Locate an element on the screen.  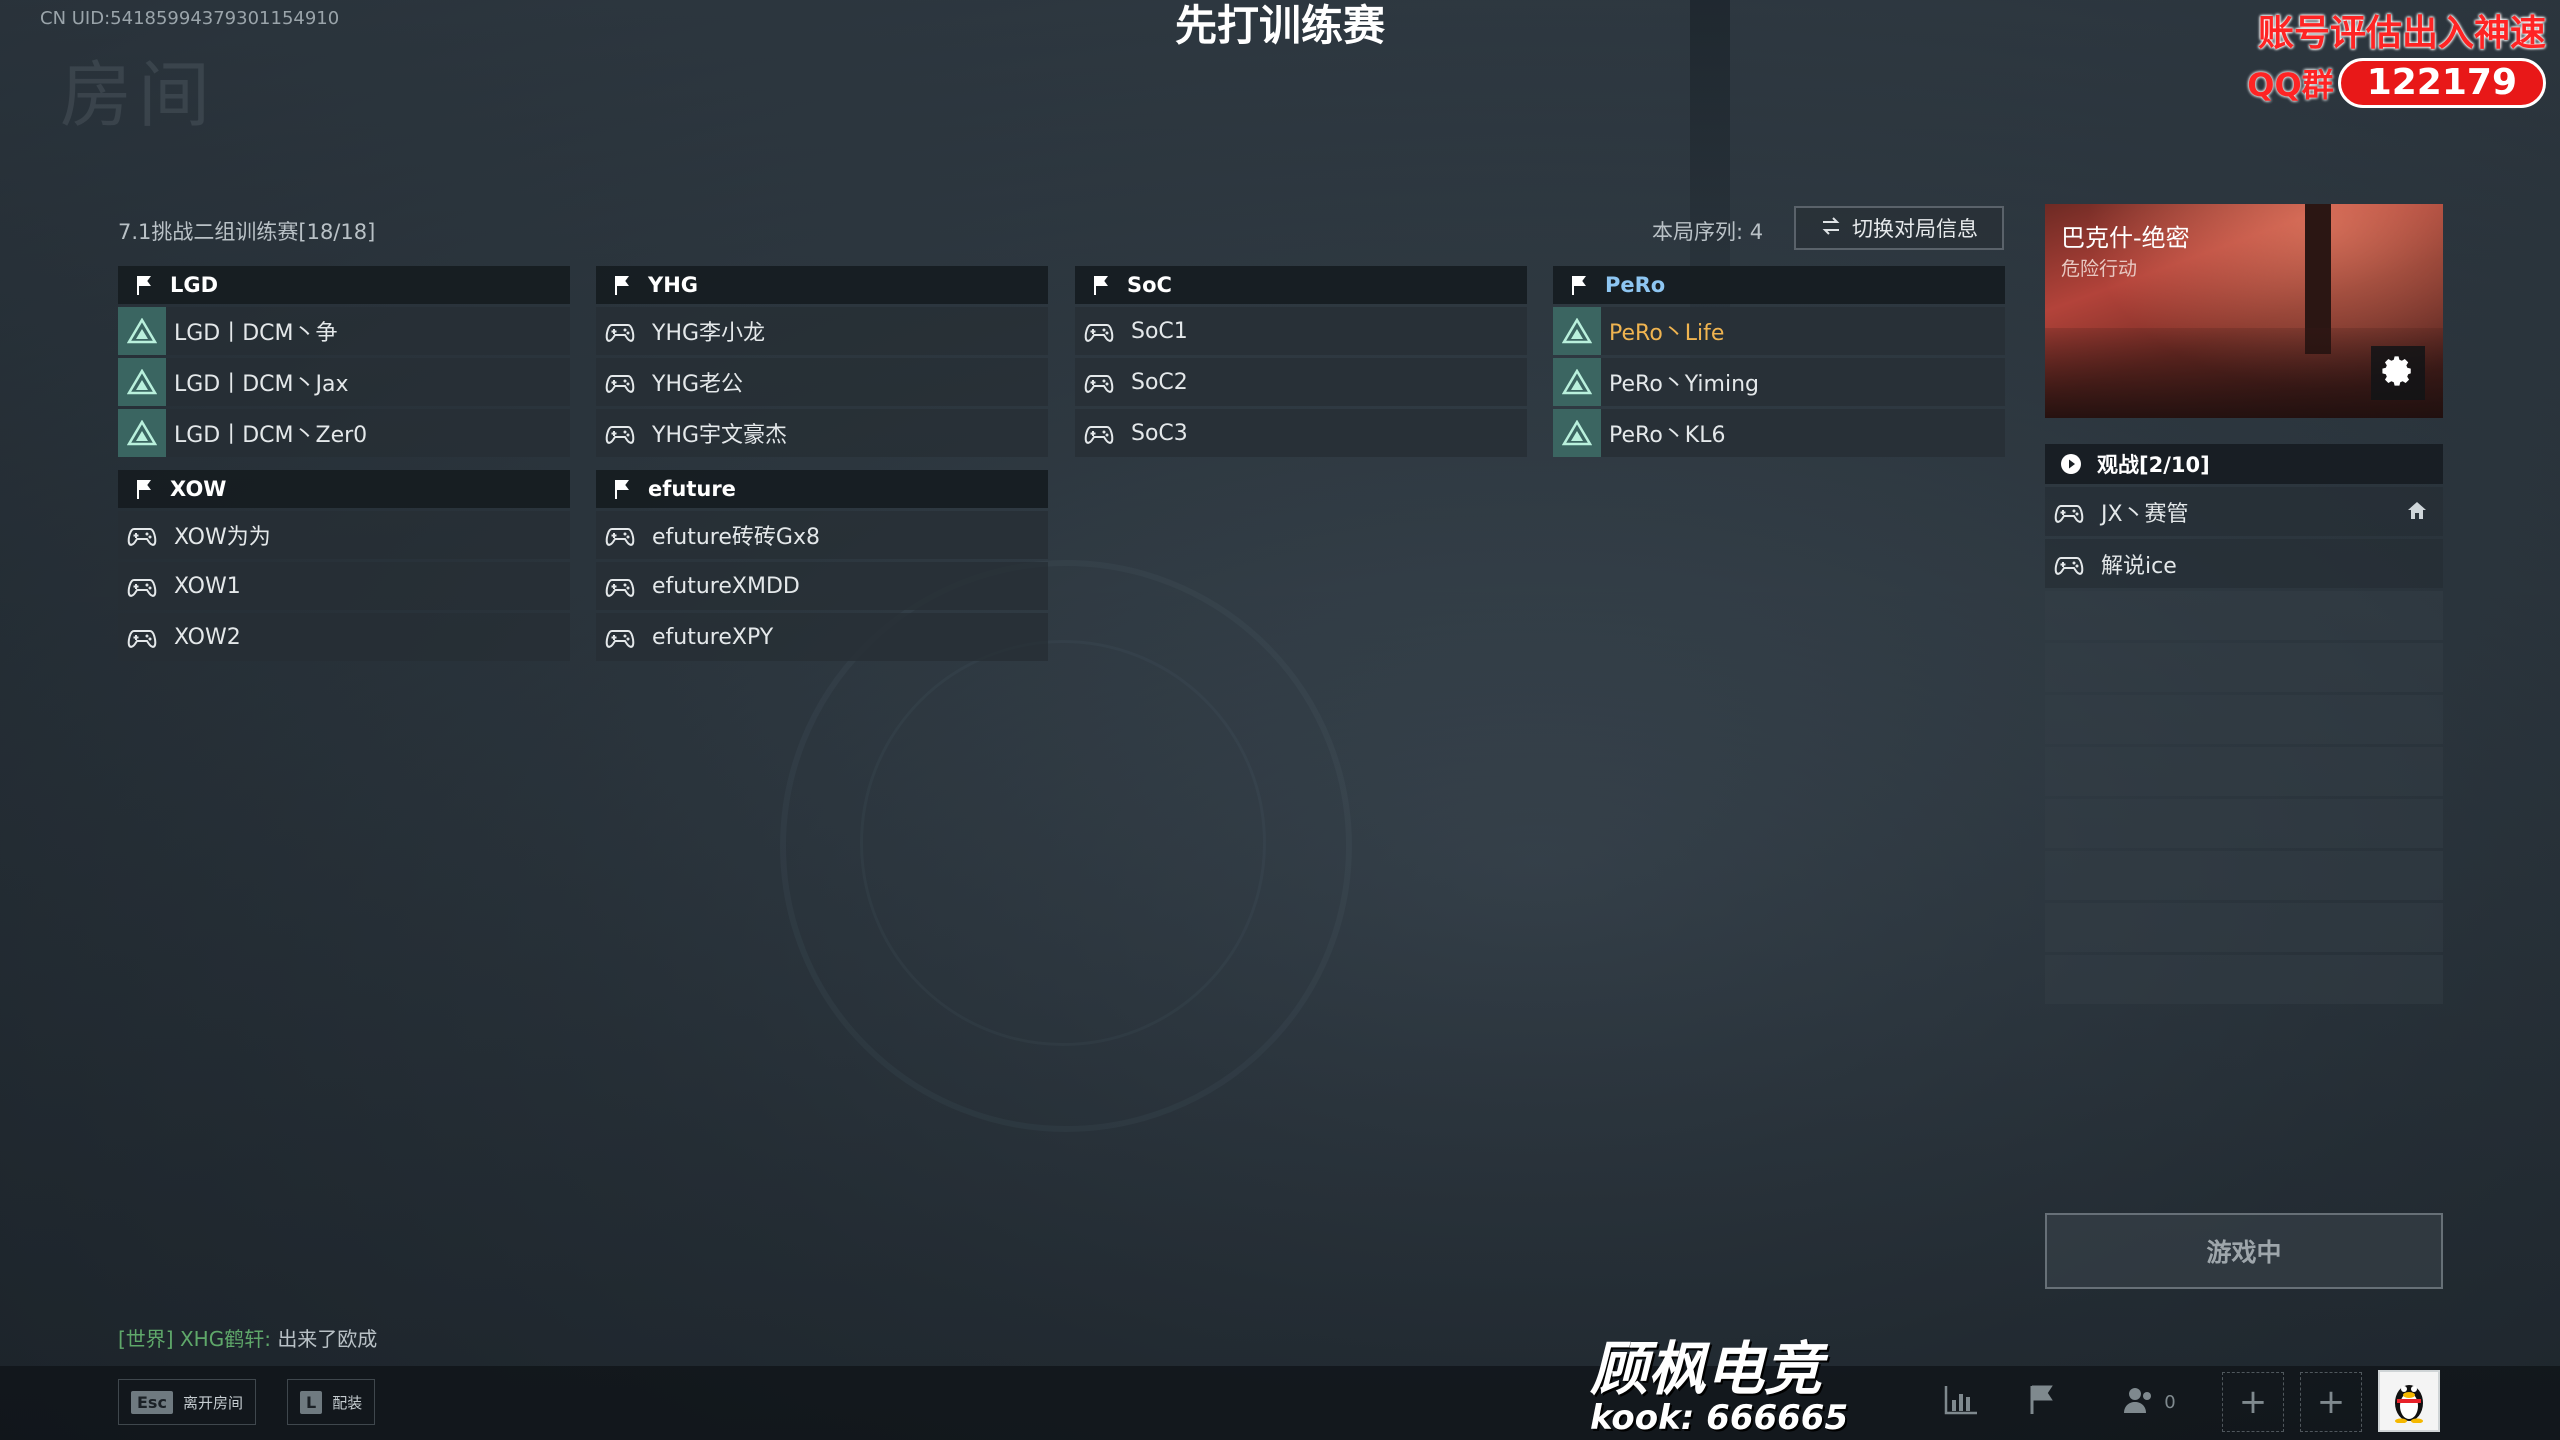
chat-line: [世界] XHG鹤轩: 出来了欧成 is located at coordinates (247, 1337).